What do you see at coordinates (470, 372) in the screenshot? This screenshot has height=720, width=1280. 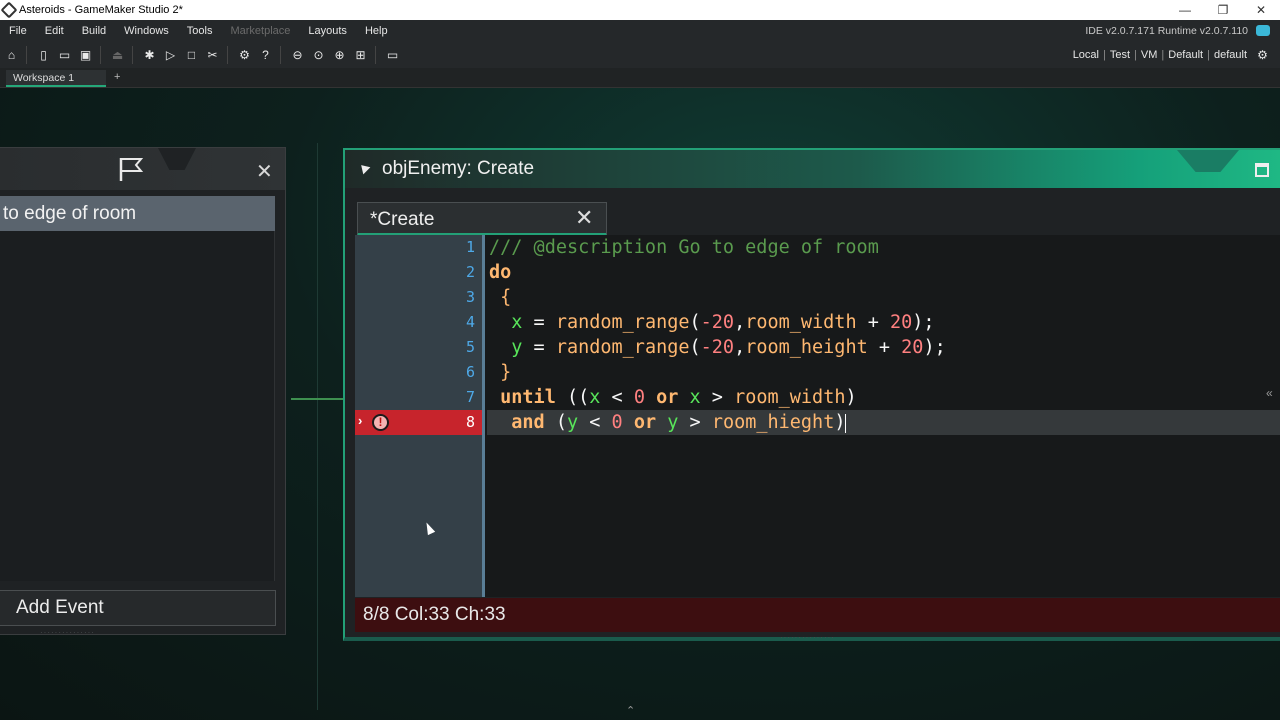 I see `line-number: 6` at bounding box center [470, 372].